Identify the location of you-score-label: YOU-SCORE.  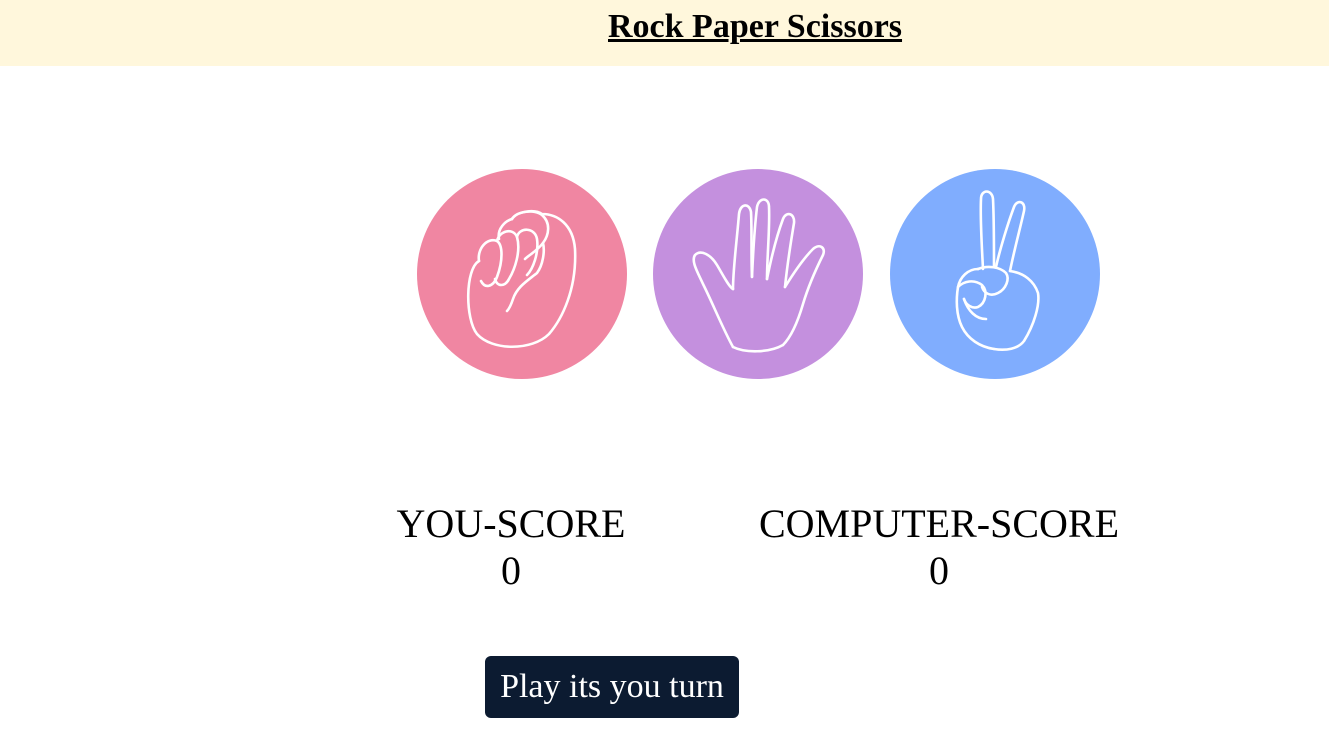
(511, 523).